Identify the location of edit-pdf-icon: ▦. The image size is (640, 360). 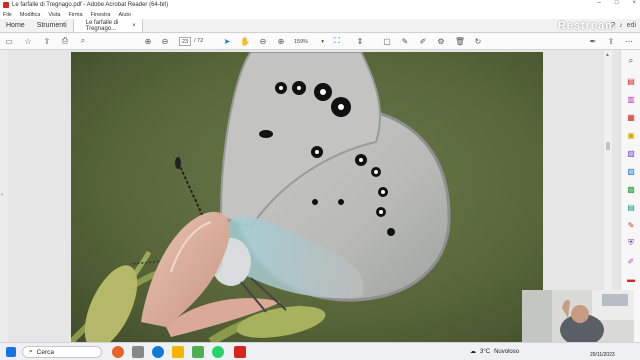
(631, 117).